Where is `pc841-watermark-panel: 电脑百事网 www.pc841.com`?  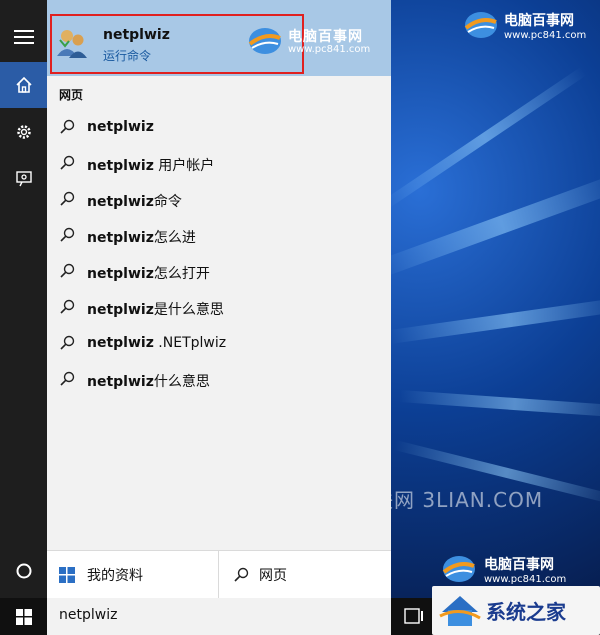 pc841-watermark-panel: 电脑百事网 www.pc841.com is located at coordinates (316, 42).